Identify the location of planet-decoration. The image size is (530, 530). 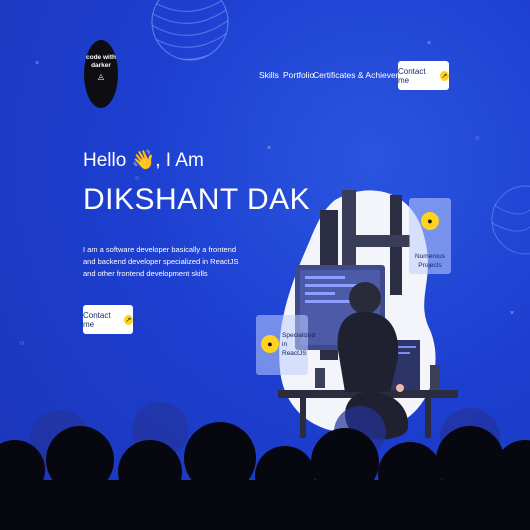
(190, 30).